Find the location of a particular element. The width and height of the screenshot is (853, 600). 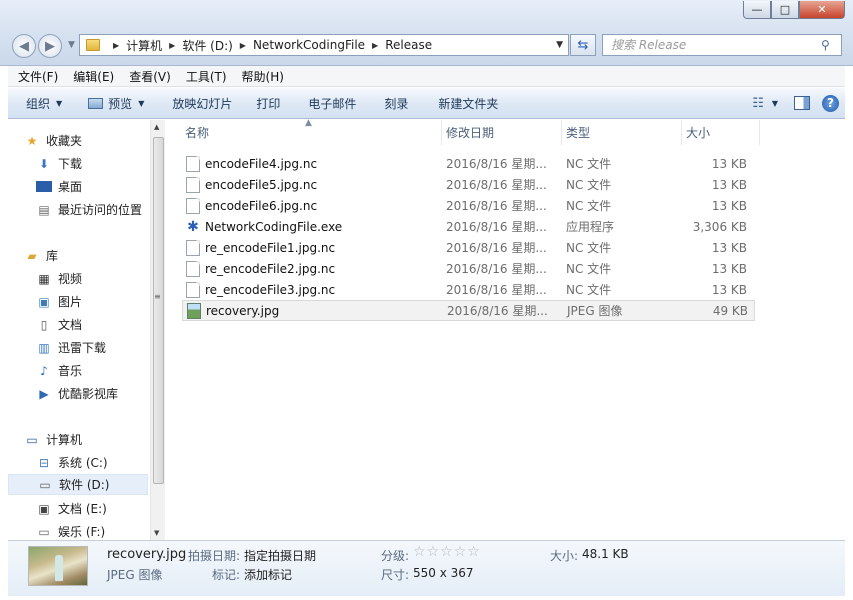

nav-label: 库 is located at coordinates (52, 256).